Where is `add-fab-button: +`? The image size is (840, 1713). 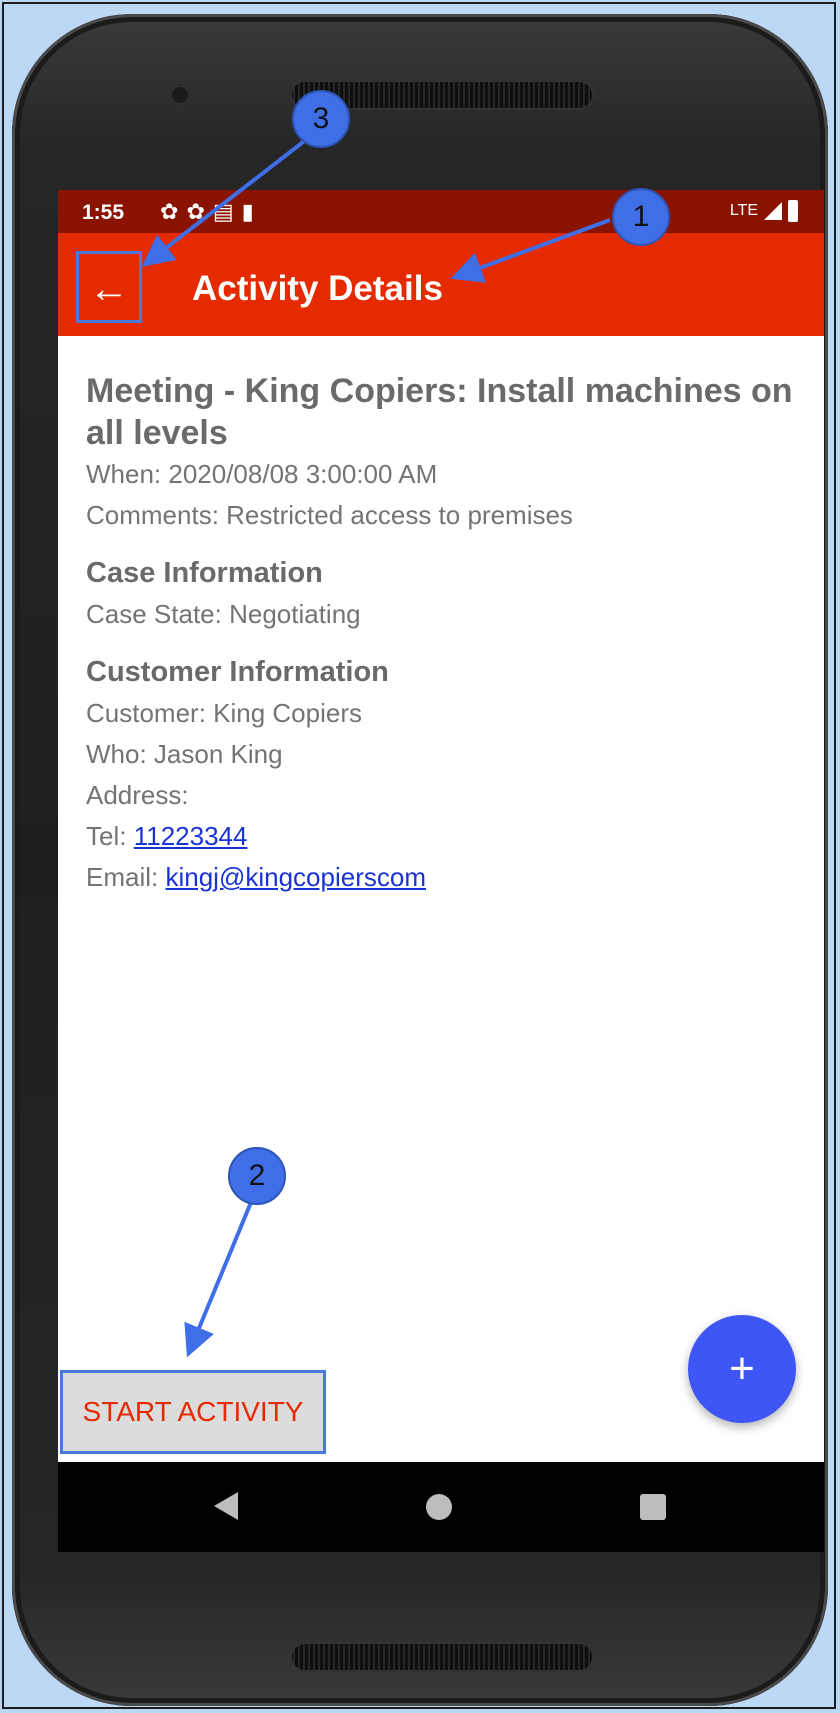
add-fab-button: + is located at coordinates (742, 1369).